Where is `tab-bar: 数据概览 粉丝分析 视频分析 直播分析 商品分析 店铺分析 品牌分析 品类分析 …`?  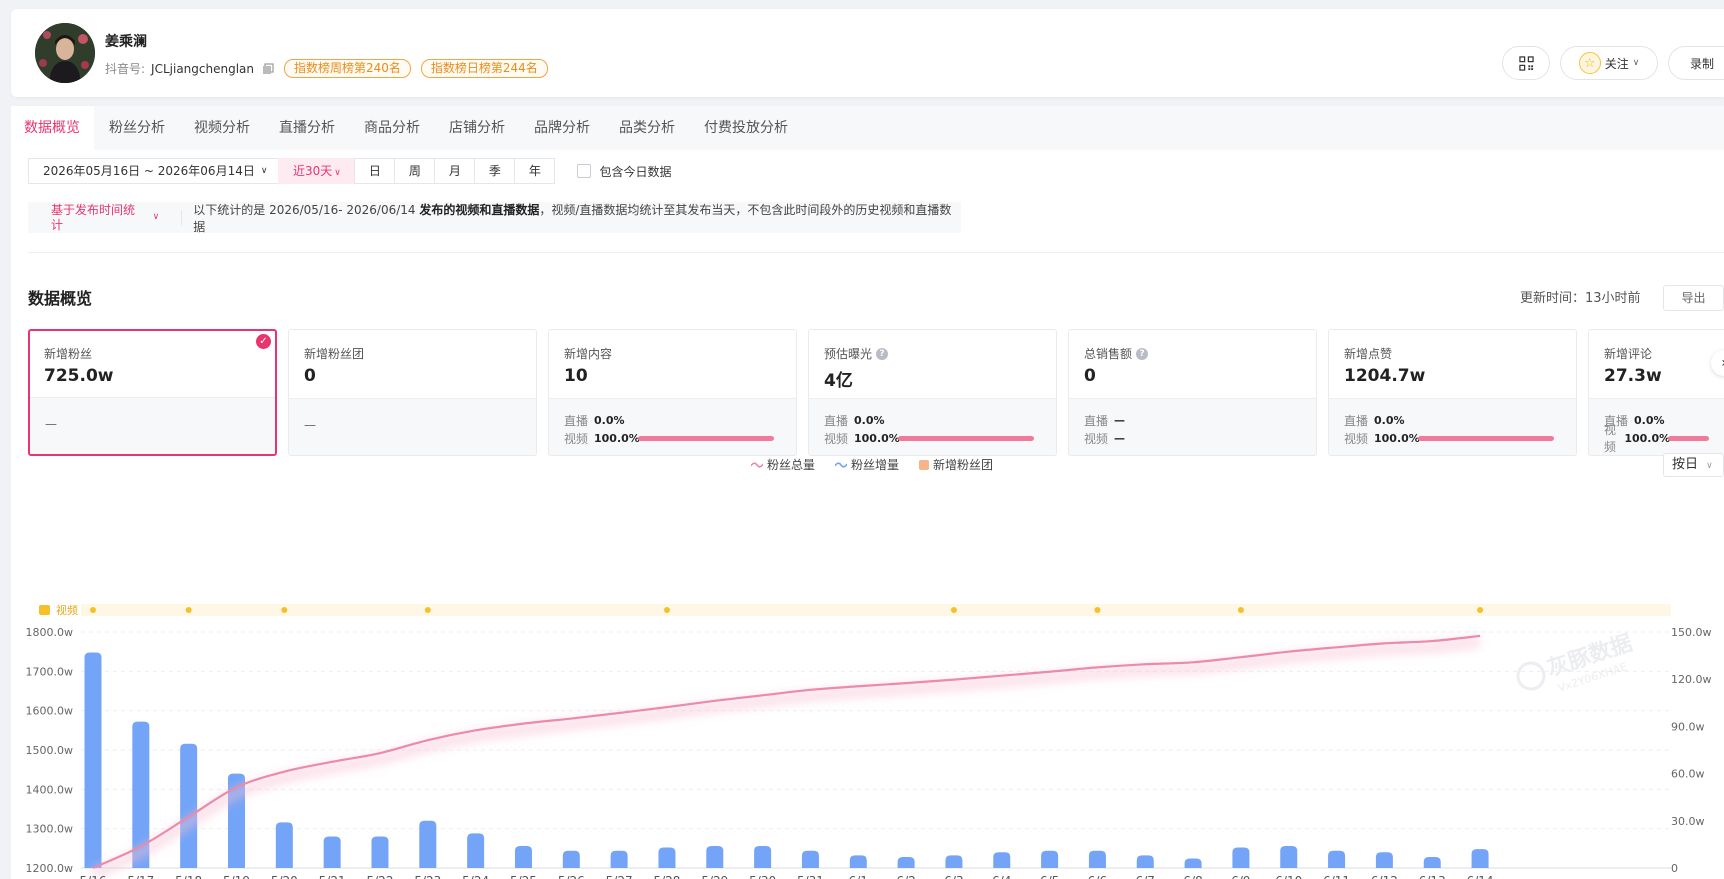
tab-bar: 数据概览 粉丝分析 视频分析 直播分析 商品分析 店铺分析 品牌分析 品类分析 … is located at coordinates (867, 128).